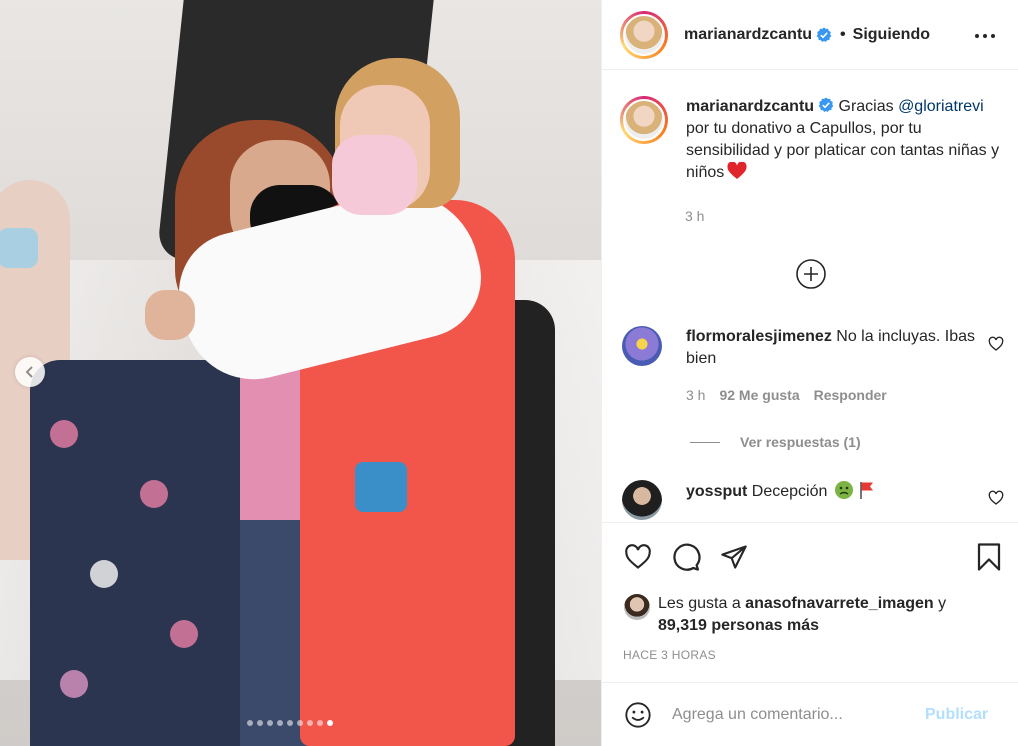 This screenshot has width=1018, height=746. Describe the element at coordinates (381, 487) in the screenshot. I see `blue-pocket` at that location.